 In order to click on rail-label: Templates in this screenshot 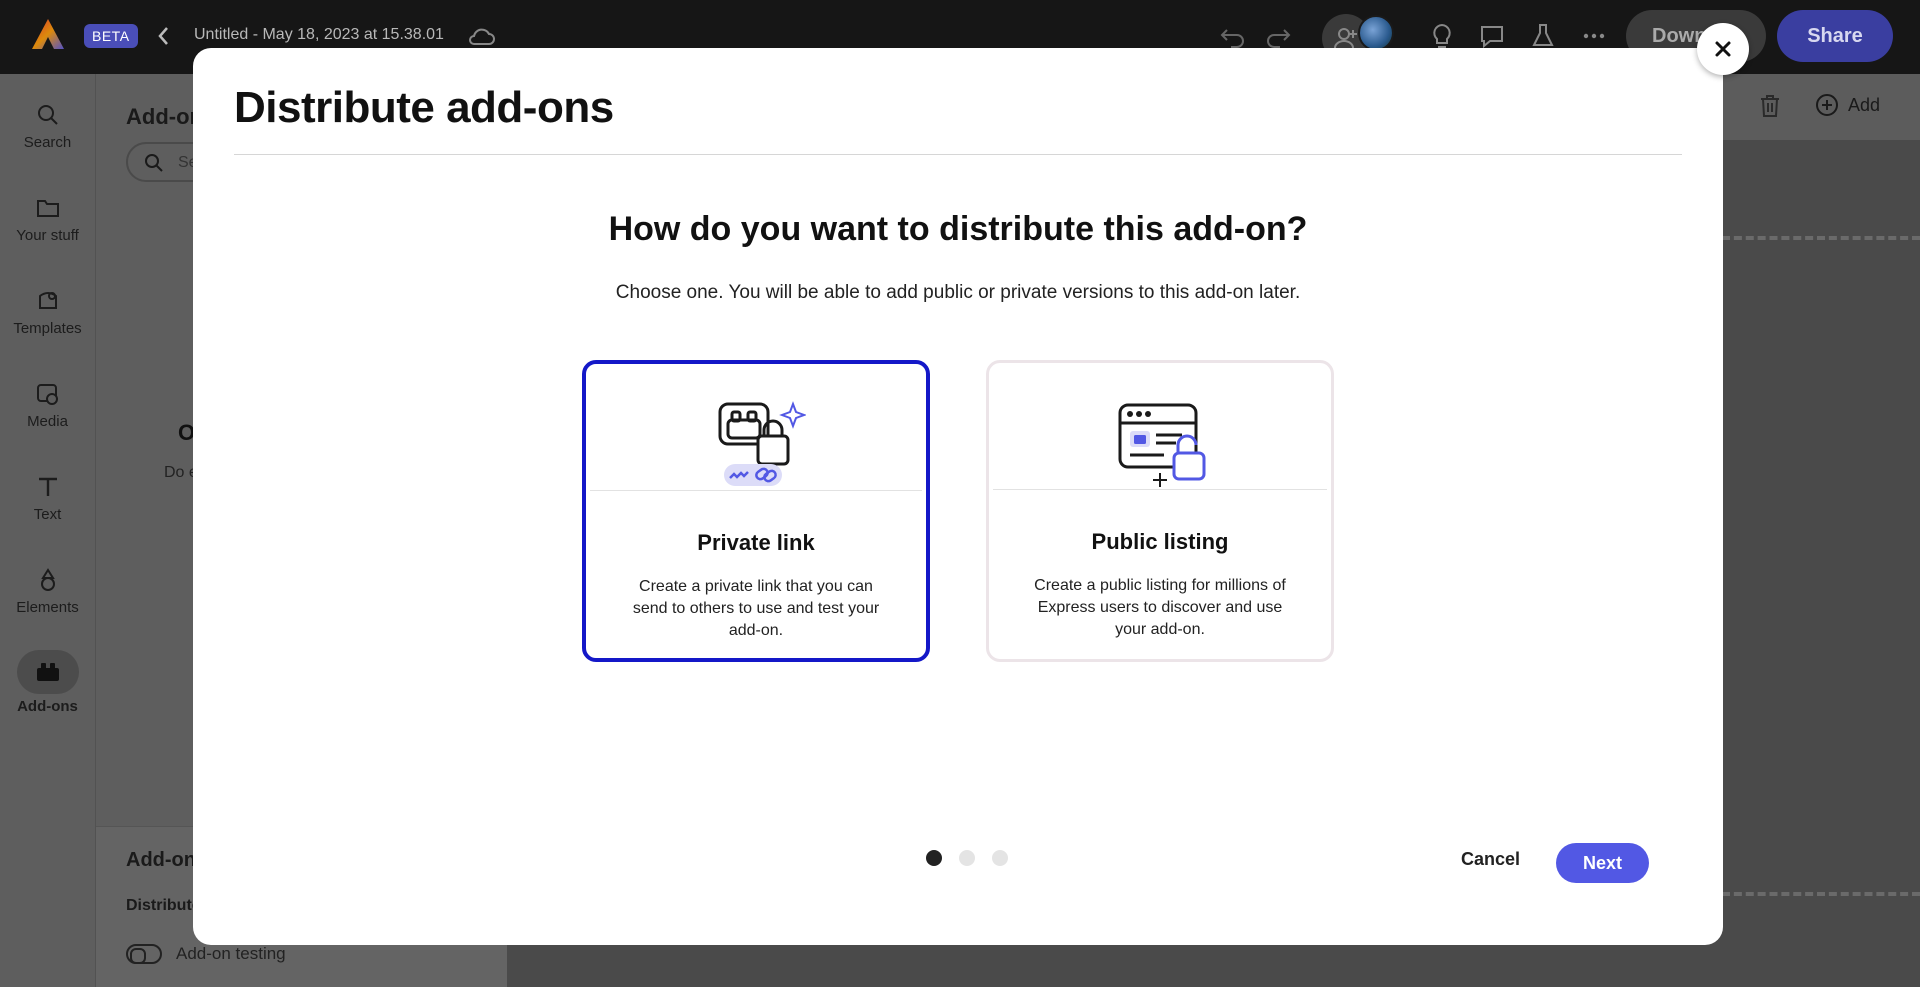, I will do `click(47, 328)`.